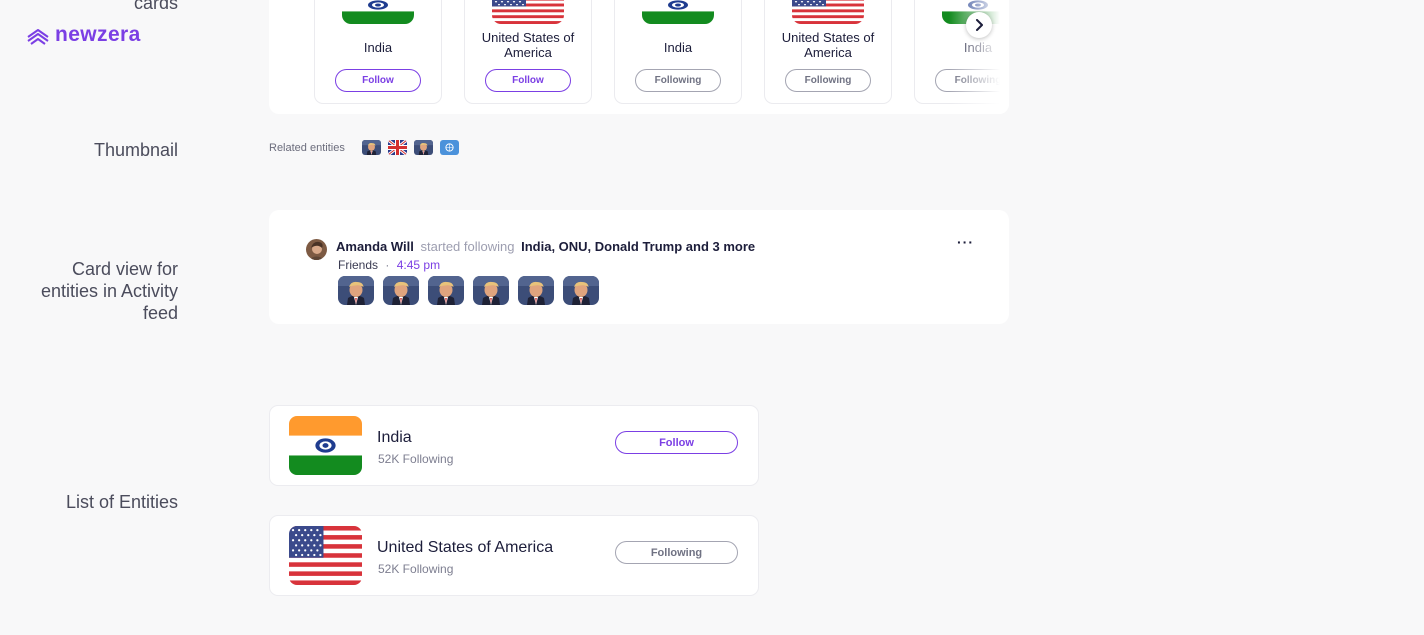 The image size is (1424, 635). What do you see at coordinates (124, 269) in the screenshot?
I see `section-label-activity-line: Card view for` at bounding box center [124, 269].